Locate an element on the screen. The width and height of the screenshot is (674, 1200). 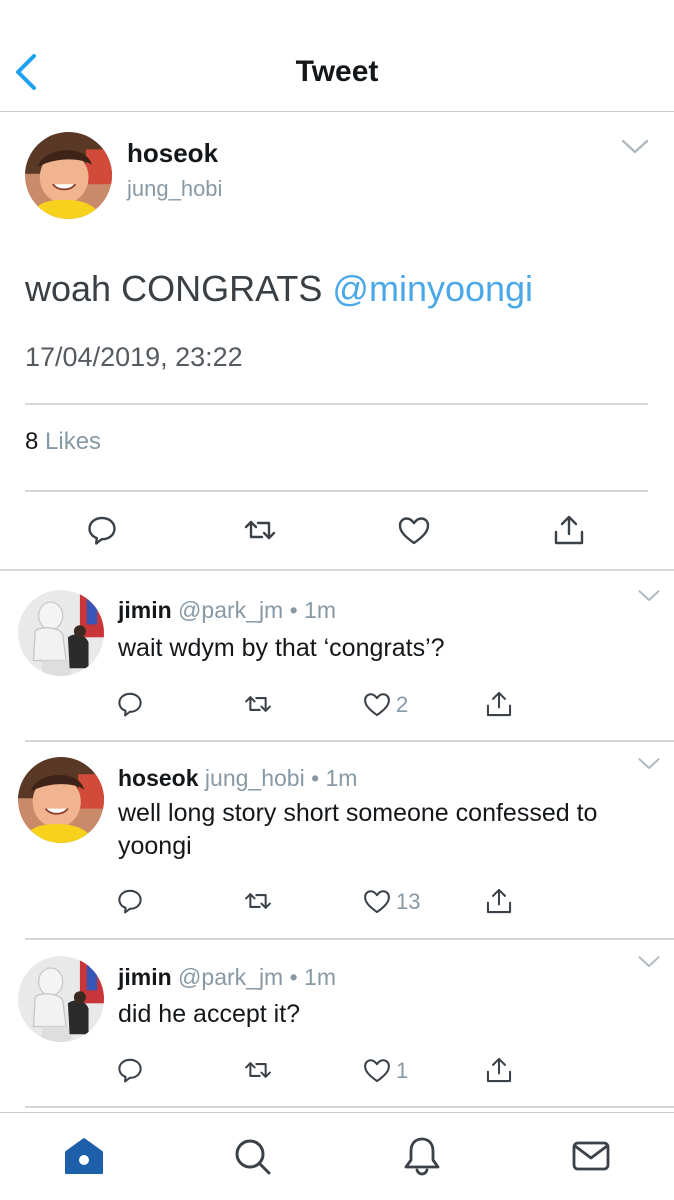
top-navigation-bar: Tweet is located at coordinates (337, 56).